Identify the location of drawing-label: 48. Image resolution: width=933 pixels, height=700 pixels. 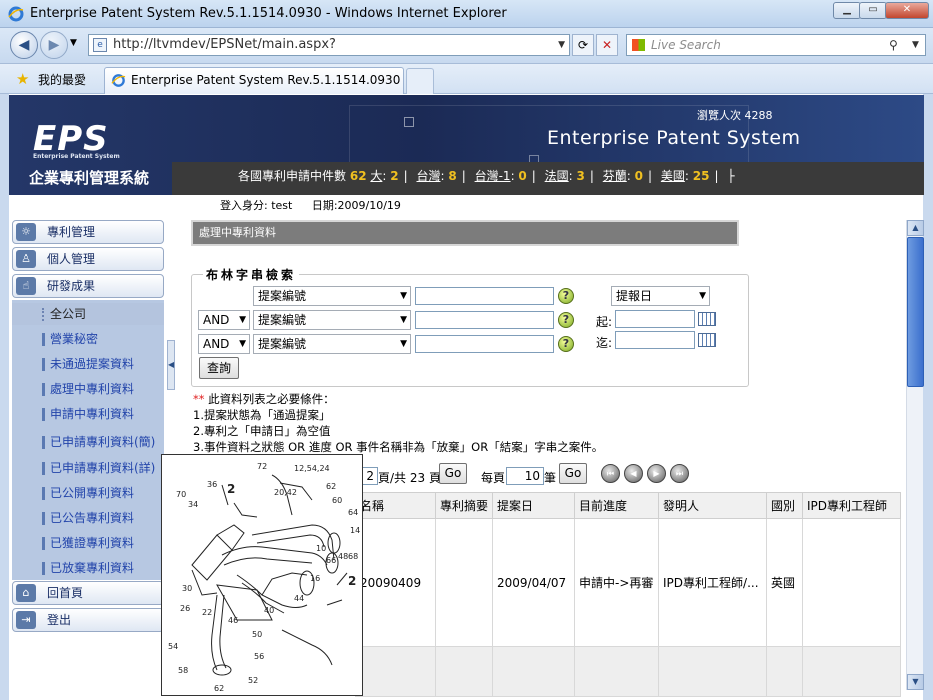
(343, 556).